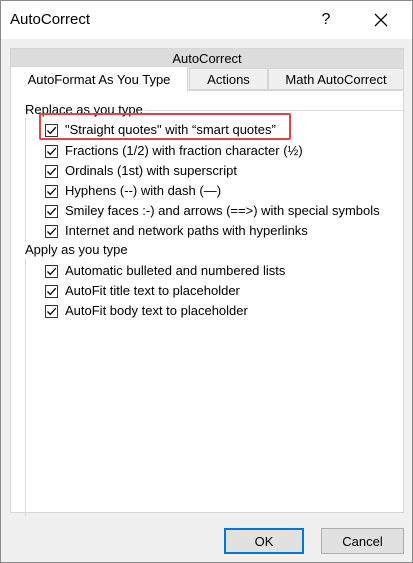 The width and height of the screenshot is (413, 563). I want to click on tab-math-autocorrect: Math AutoCorrect, so click(336, 79).